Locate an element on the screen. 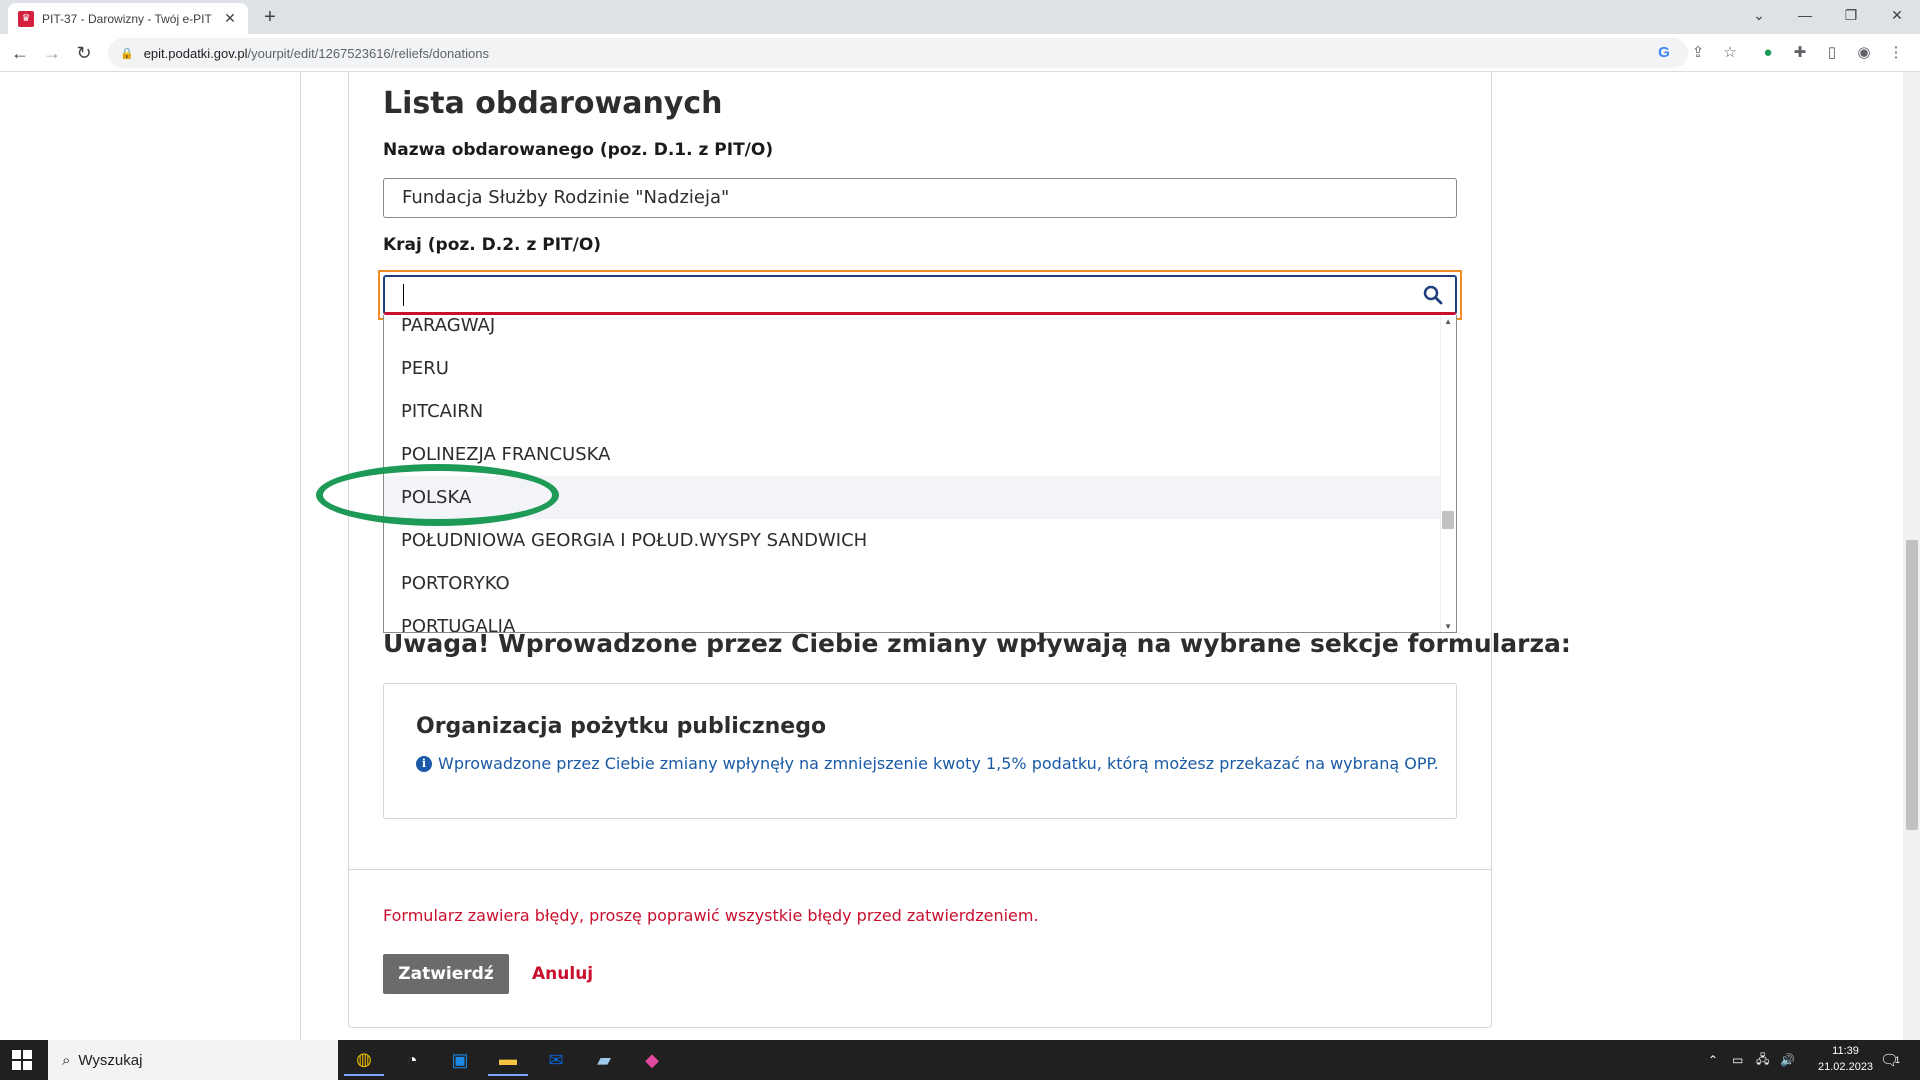 This screenshot has width=1920, height=1080. section-divider is located at coordinates (920, 869).